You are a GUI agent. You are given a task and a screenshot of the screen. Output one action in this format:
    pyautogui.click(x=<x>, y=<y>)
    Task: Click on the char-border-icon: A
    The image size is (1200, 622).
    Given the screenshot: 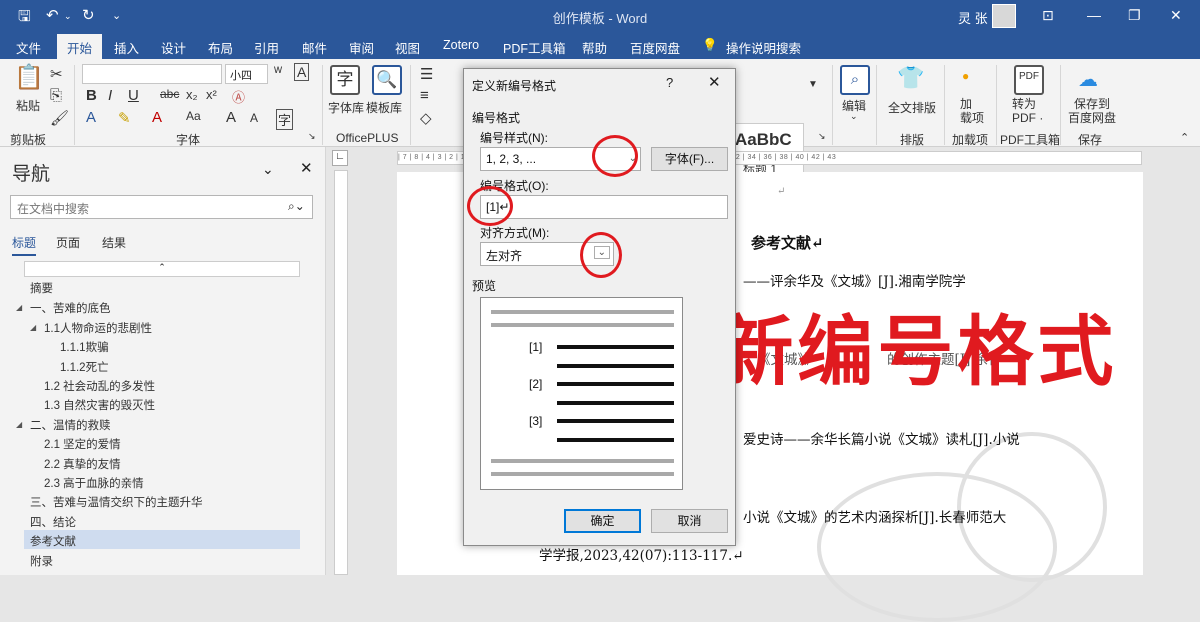 What is the action you would take?
    pyautogui.click(x=302, y=72)
    